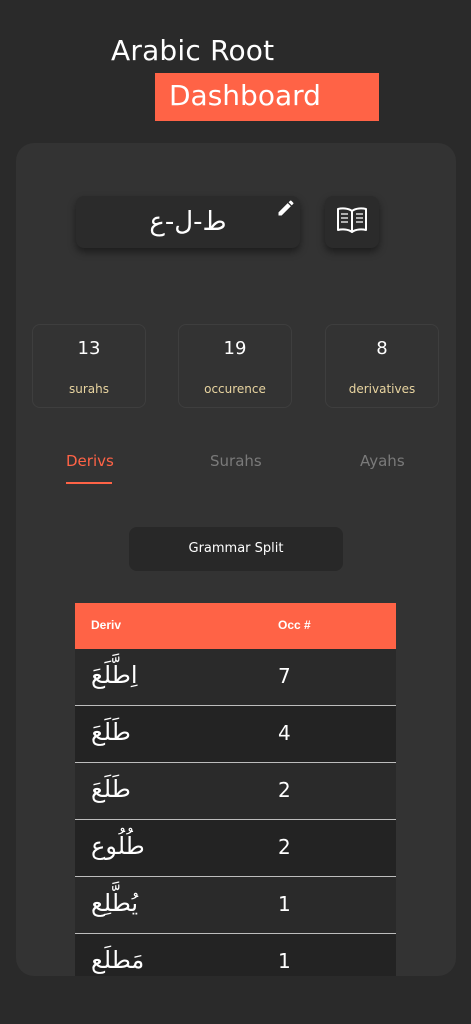 This screenshot has width=471, height=1024. What do you see at coordinates (89, 366) in the screenshot?
I see `stat-surahs: 13 surahs` at bounding box center [89, 366].